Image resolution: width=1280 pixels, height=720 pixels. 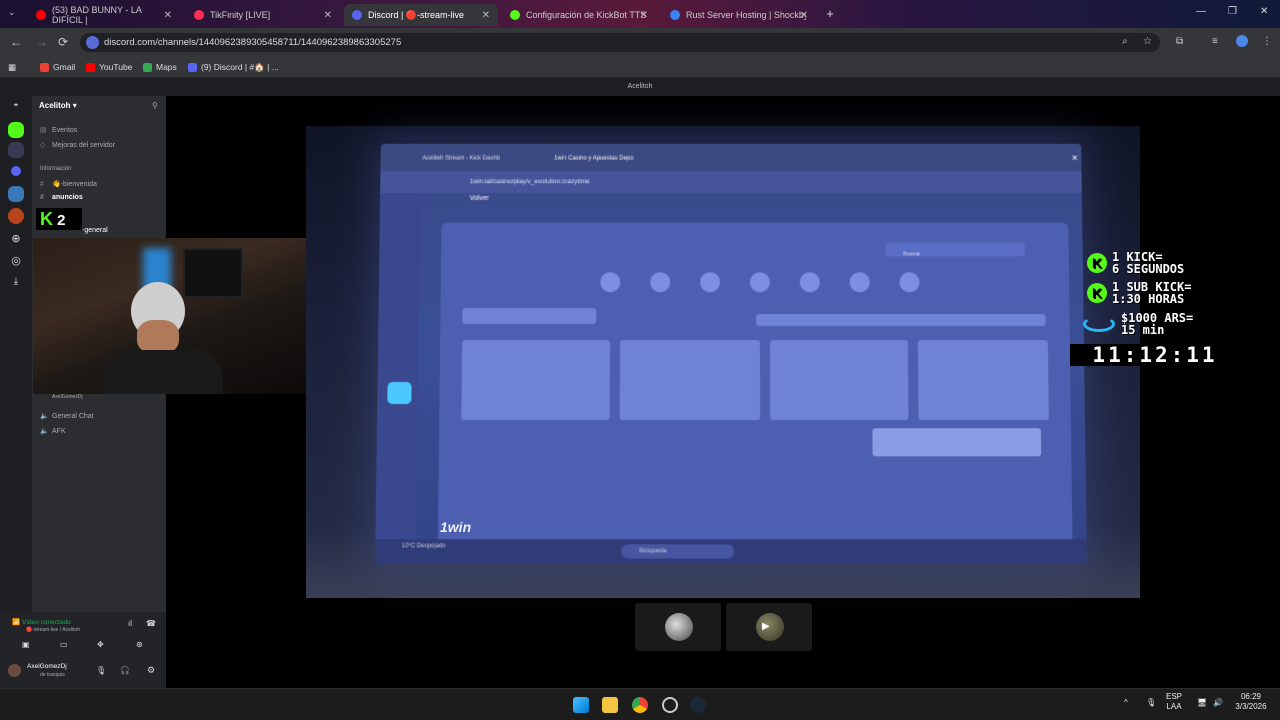 What do you see at coordinates (1174, 702) in the screenshot?
I see `input-language: ESP LAA` at bounding box center [1174, 702].